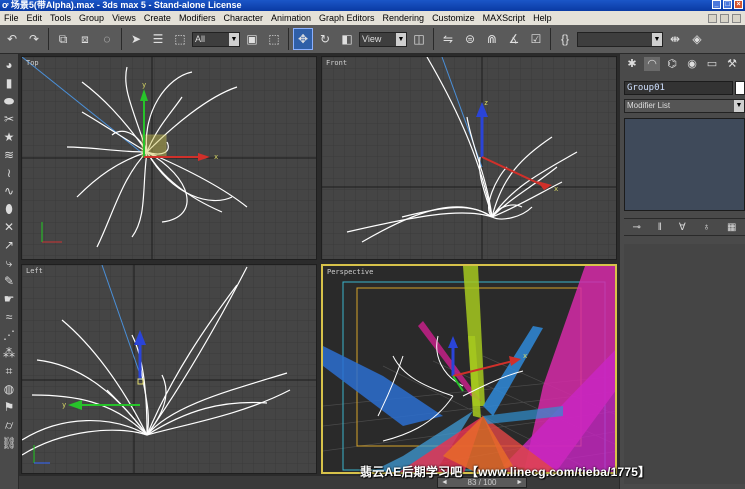  What do you see at coordinates (692, 64) in the screenshot?
I see `motion-tab-icon: ◉` at bounding box center [692, 64].